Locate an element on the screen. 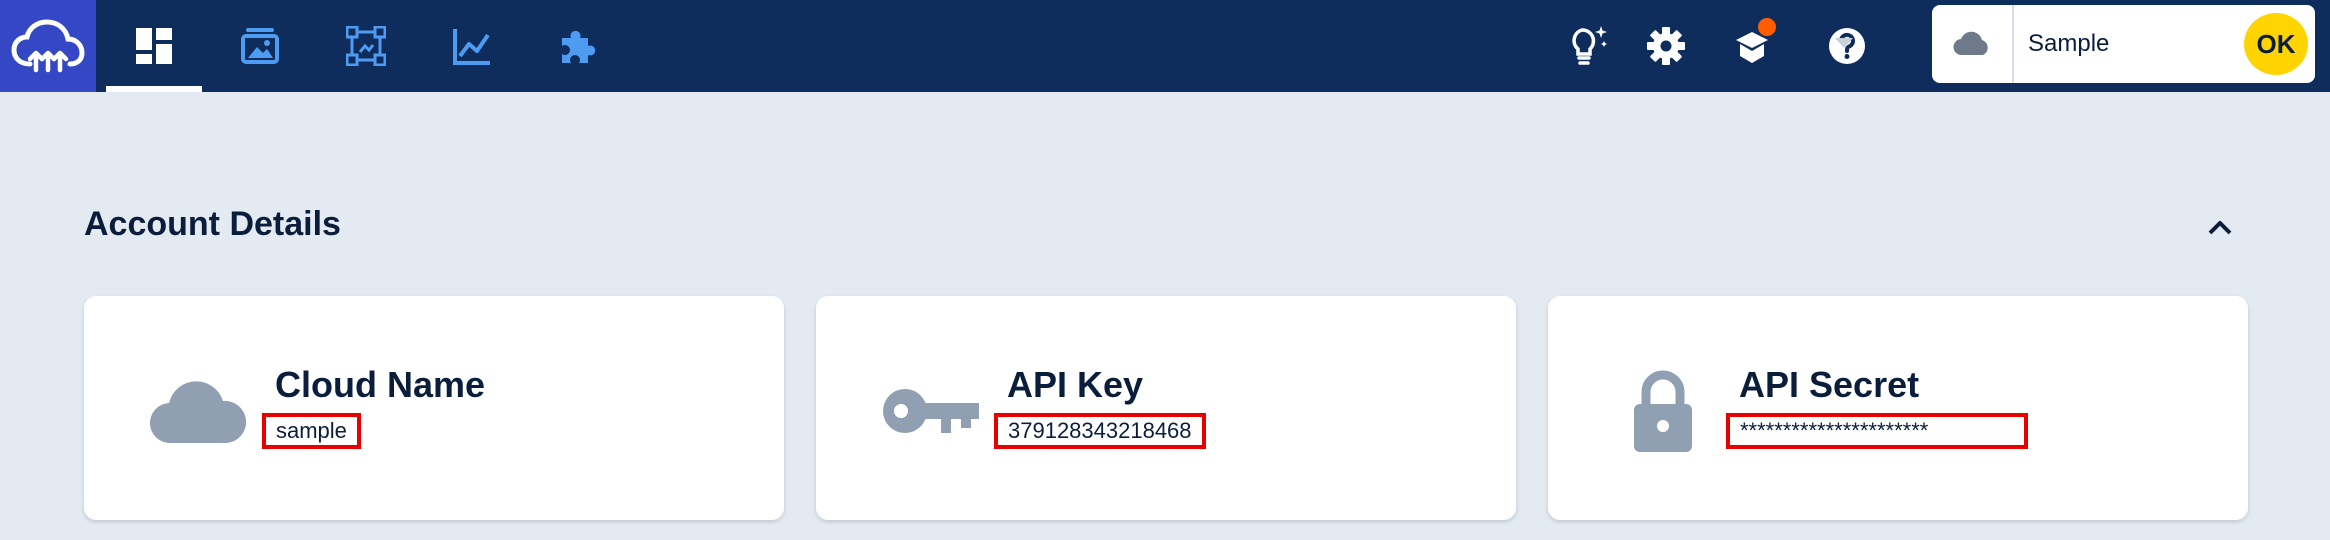 This screenshot has width=2330, height=540. nav-media-library is located at coordinates (260, 46).